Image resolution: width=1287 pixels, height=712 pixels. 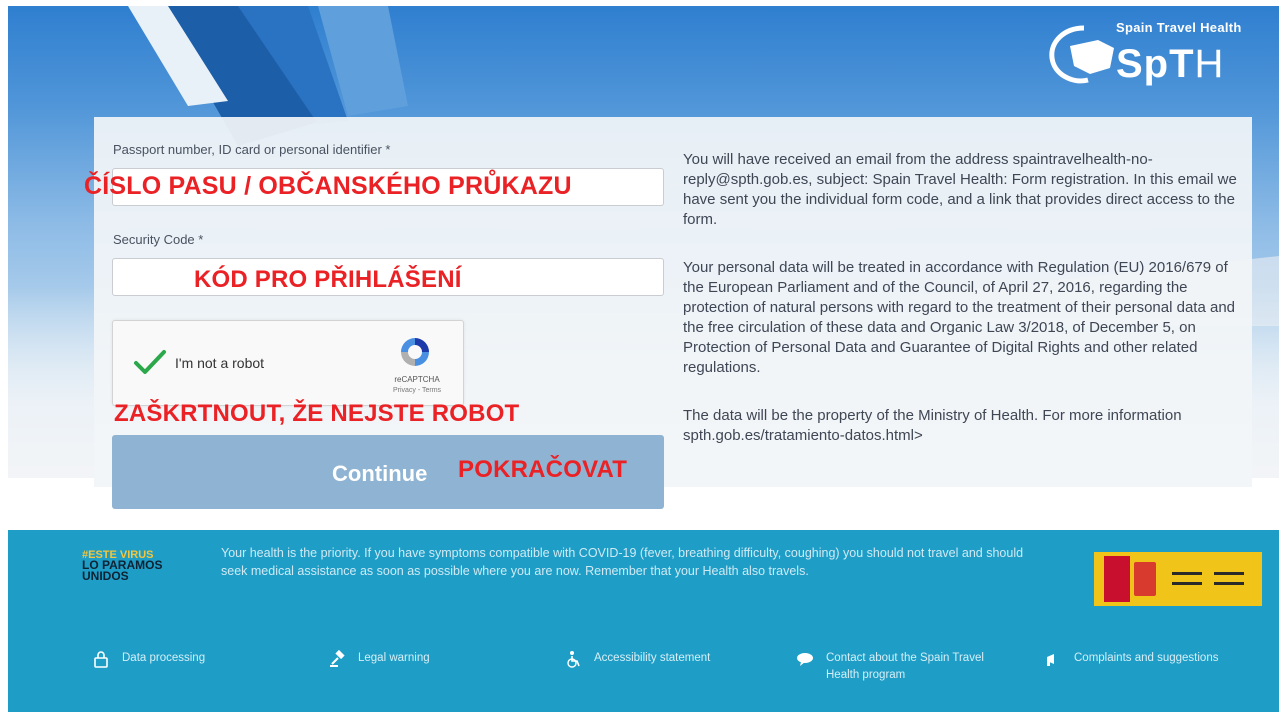 I want to click on campaign-logo: #ESTE VIRUS LO PARAMOS UNIDOS, so click(x=122, y=566).